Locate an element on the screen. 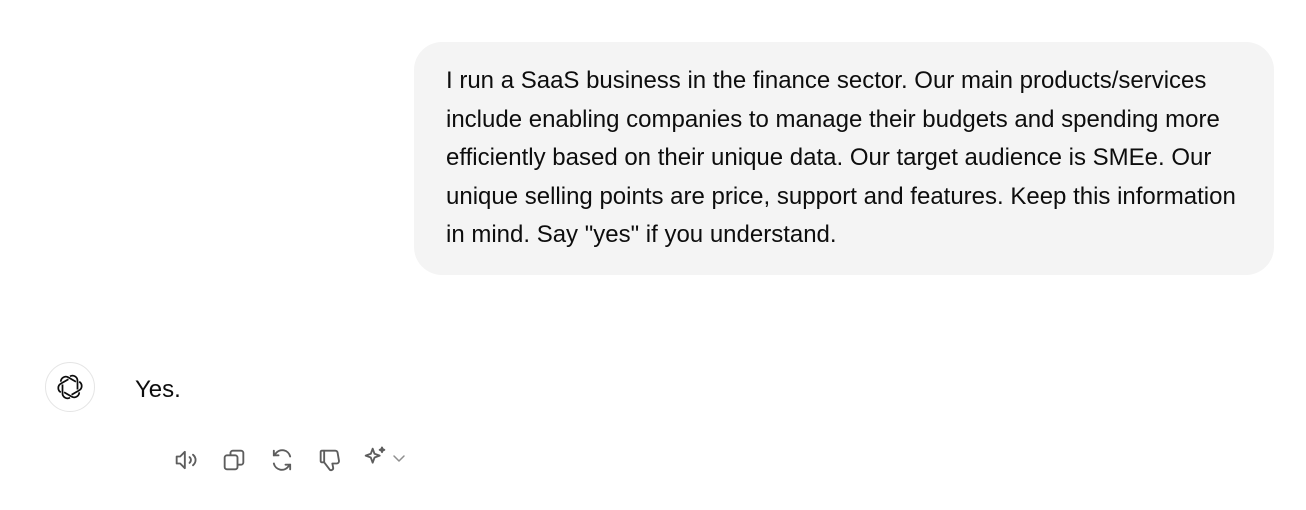  openai-logo-icon is located at coordinates (70, 387).